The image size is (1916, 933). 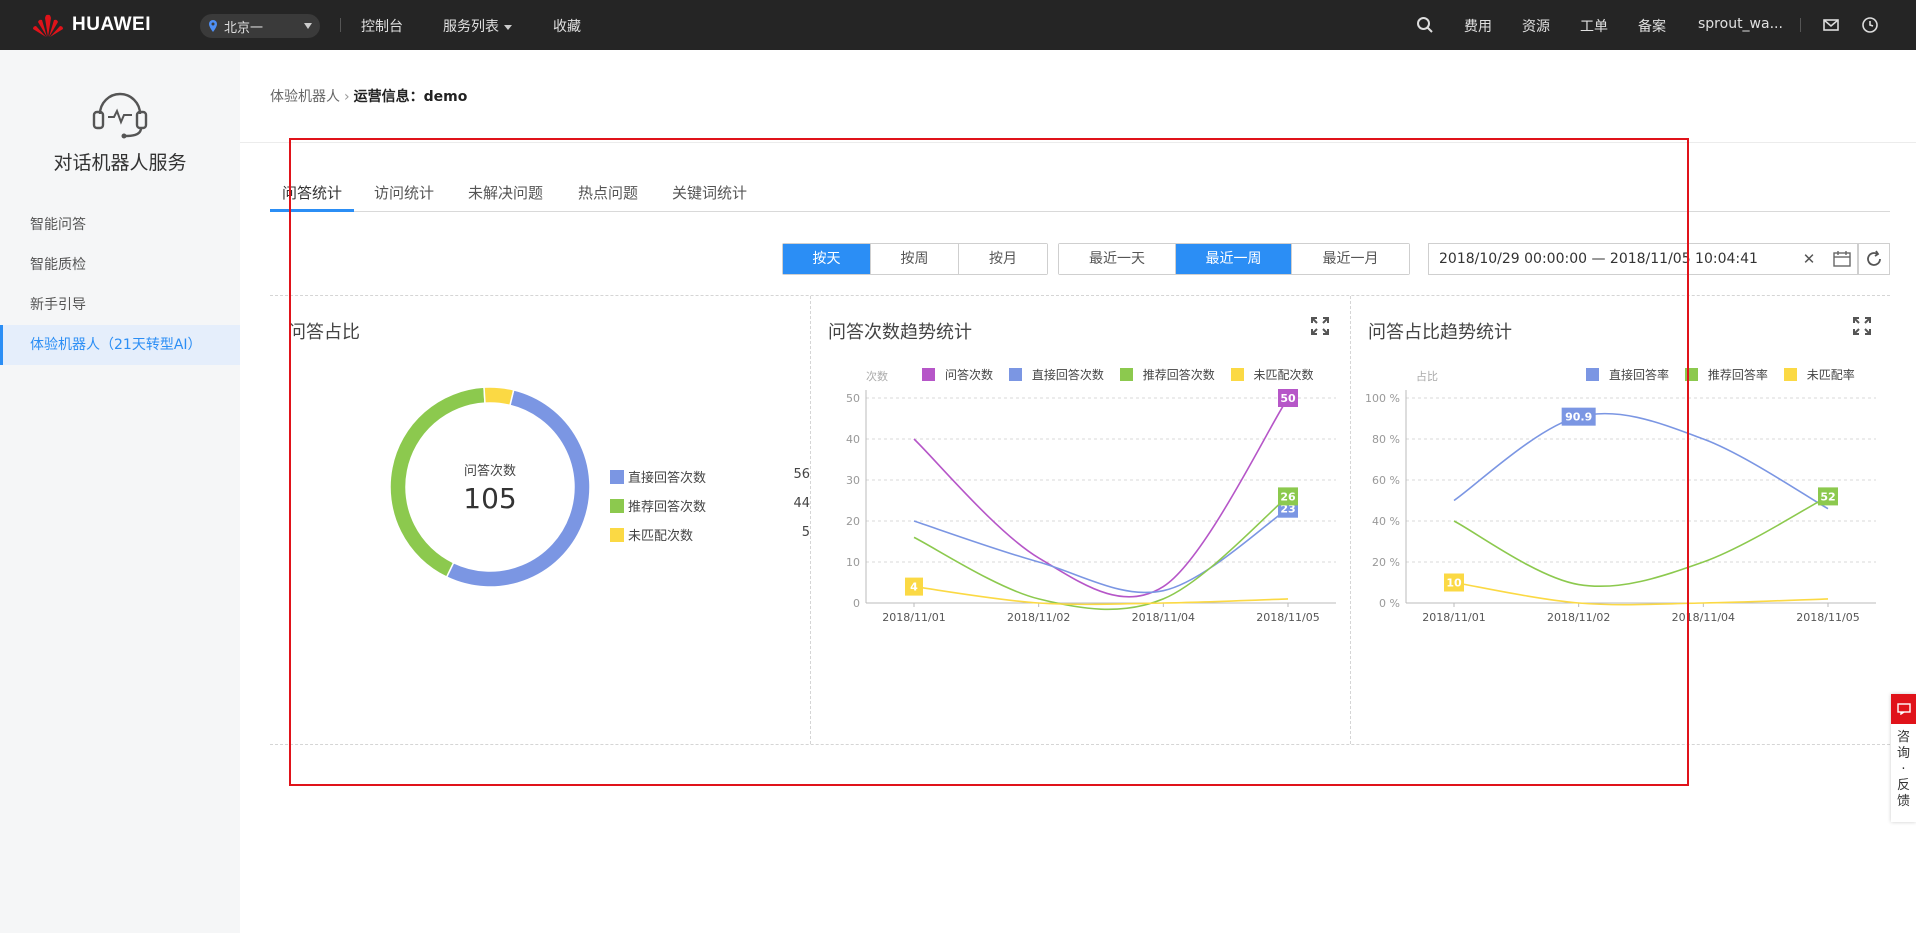 What do you see at coordinates (1536, 26) in the screenshot?
I see `nav-resources: 资源` at bounding box center [1536, 26].